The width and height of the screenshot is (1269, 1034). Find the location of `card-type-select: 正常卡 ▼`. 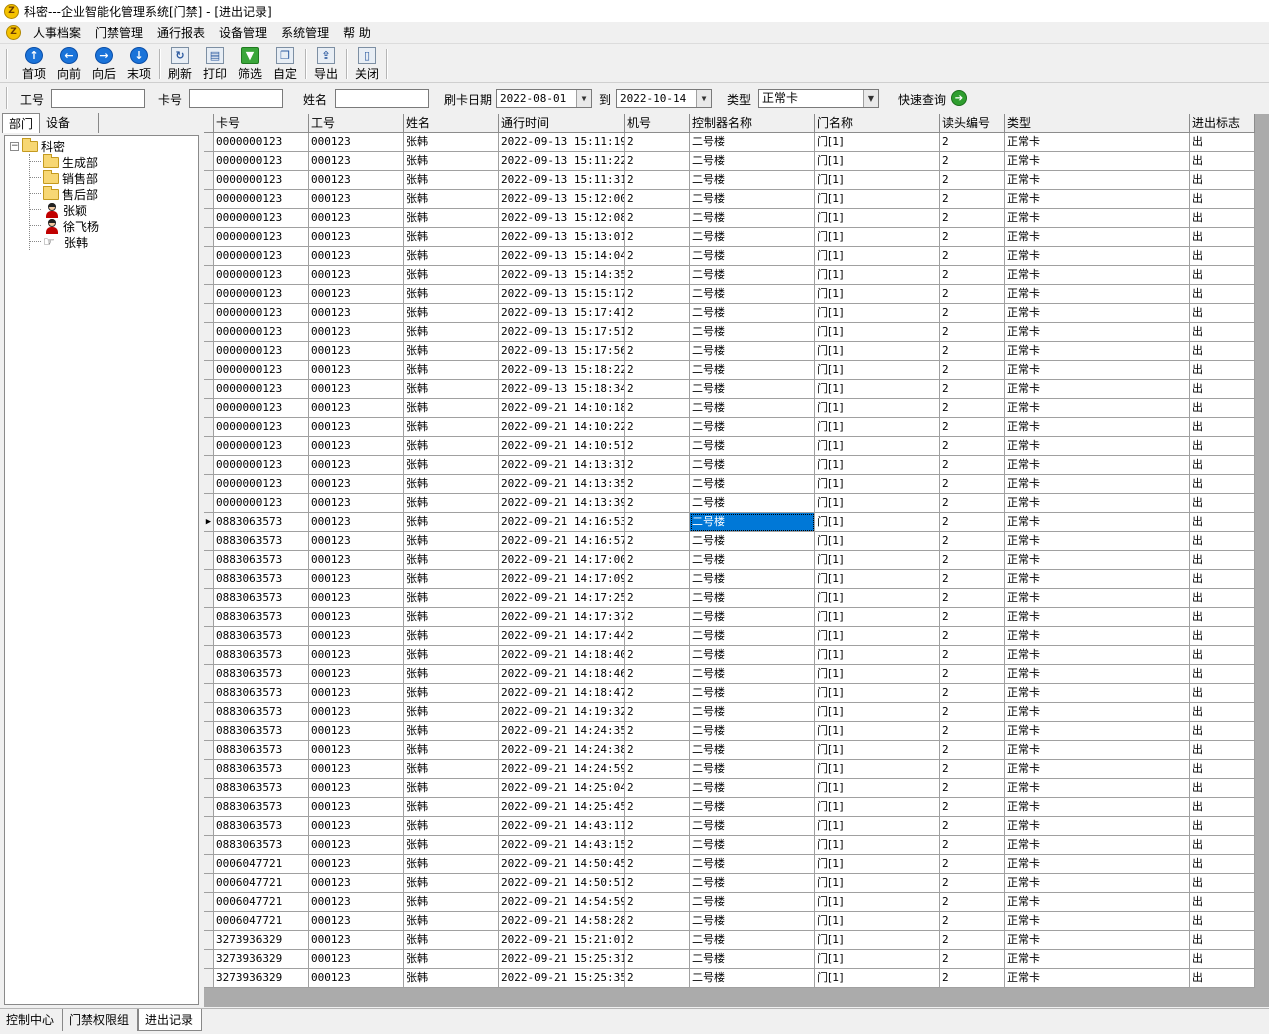

card-type-select: 正常卡 ▼ is located at coordinates (818, 98).